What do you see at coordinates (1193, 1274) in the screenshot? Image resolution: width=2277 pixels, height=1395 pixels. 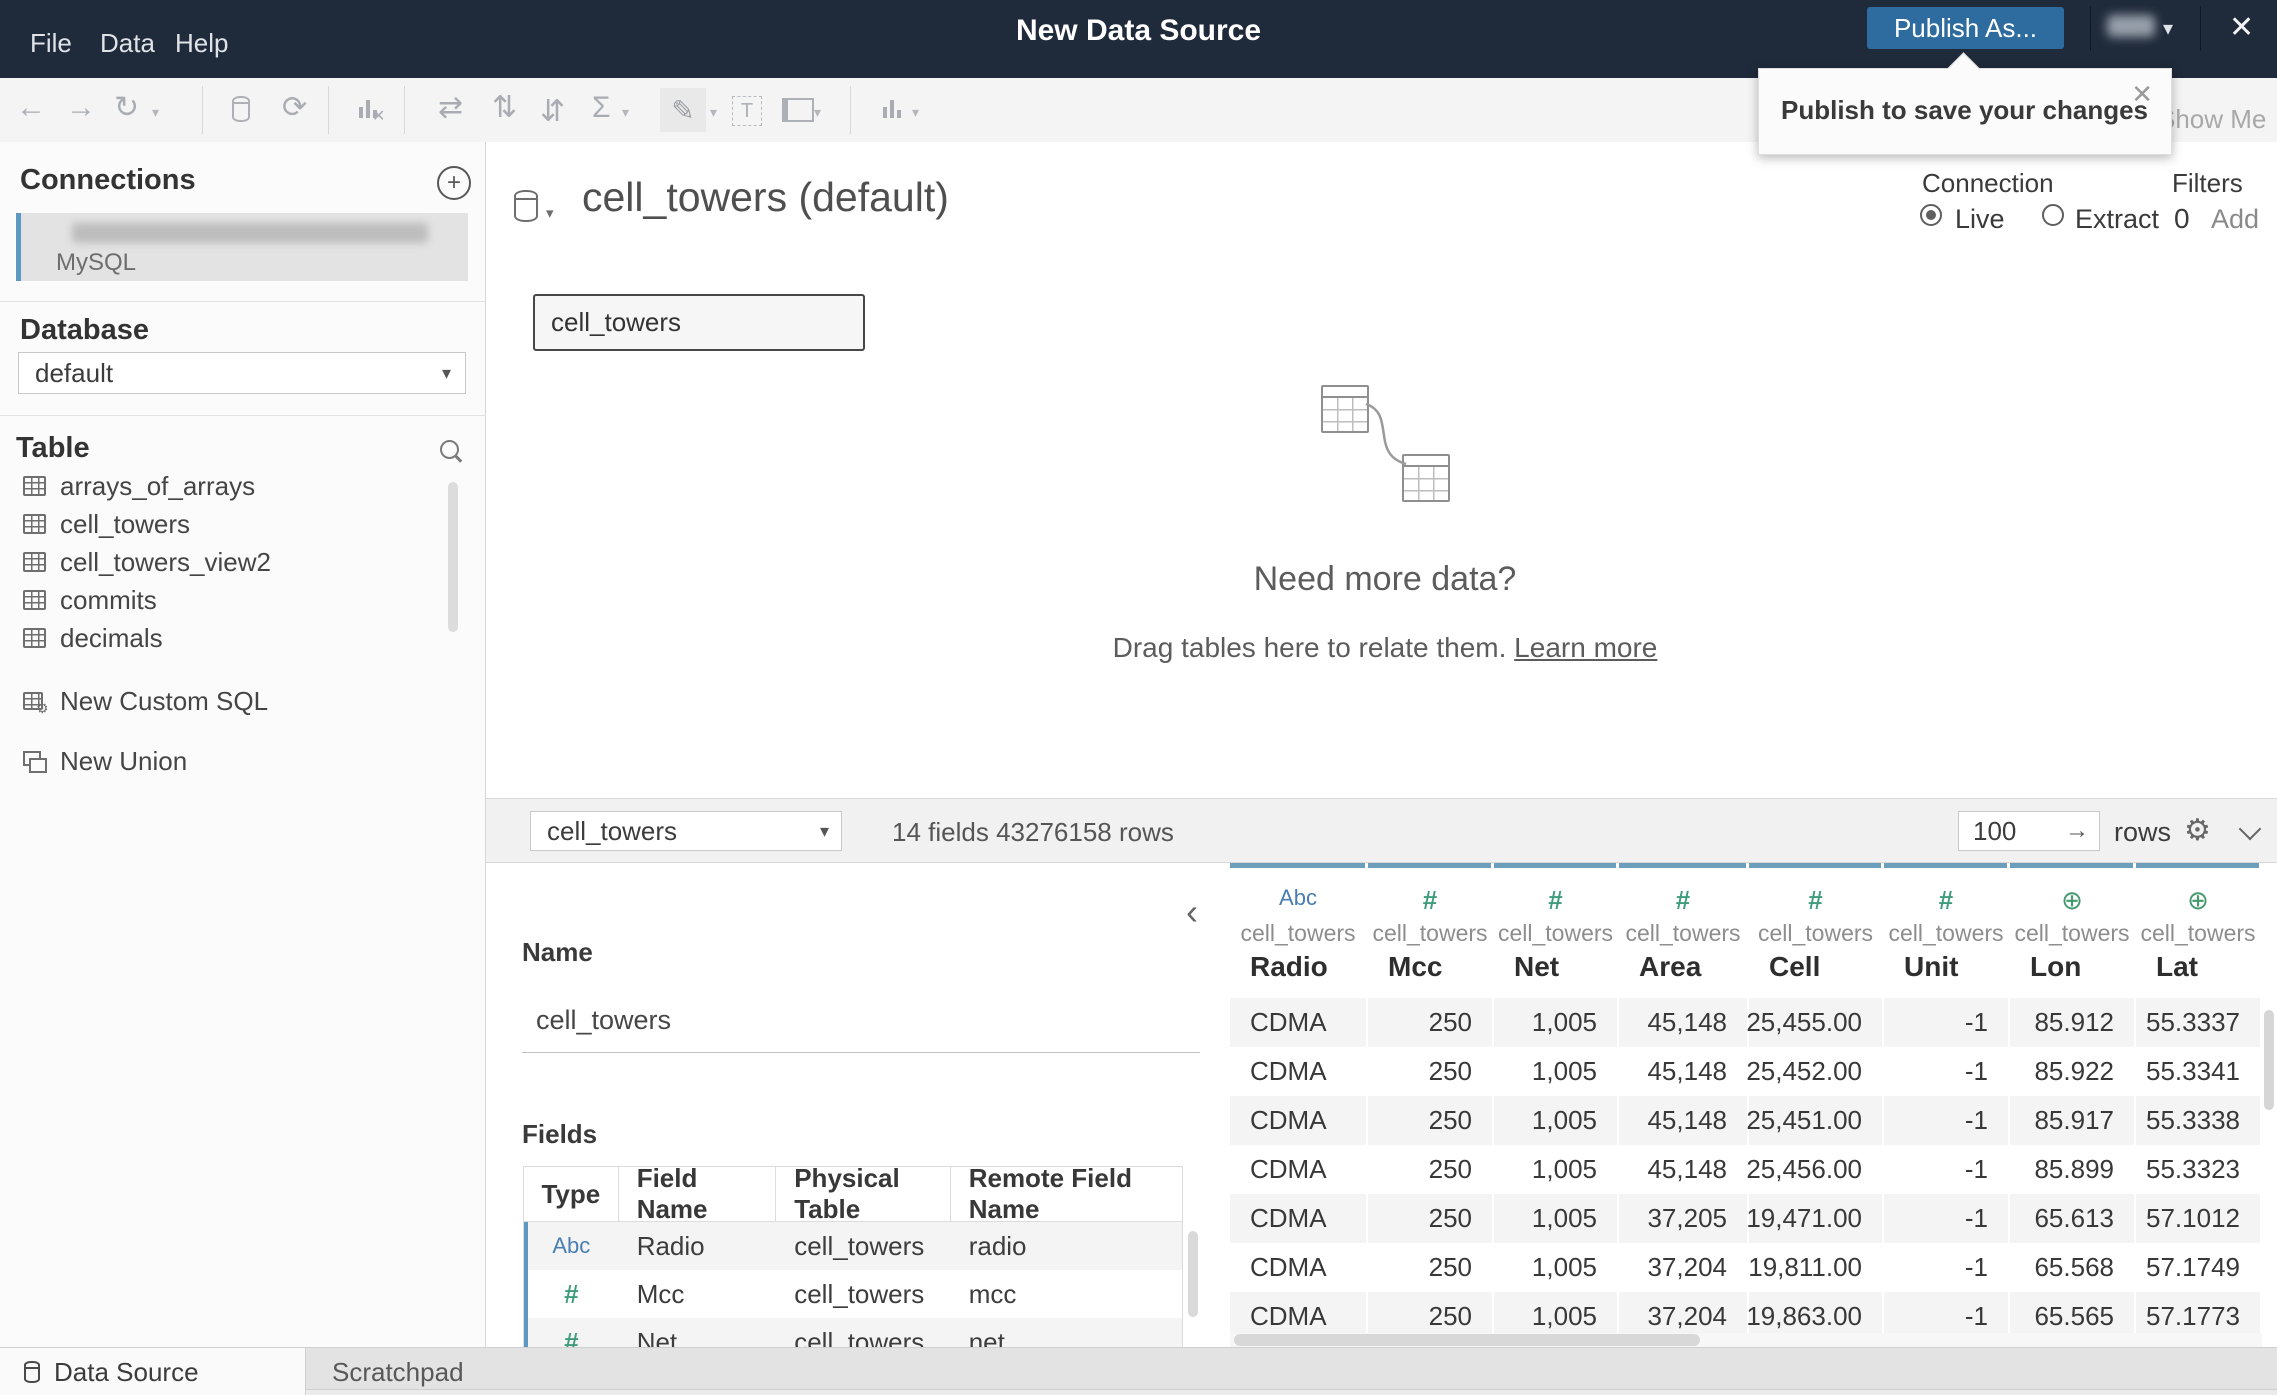 I see `fields-table-scrollbar` at bounding box center [1193, 1274].